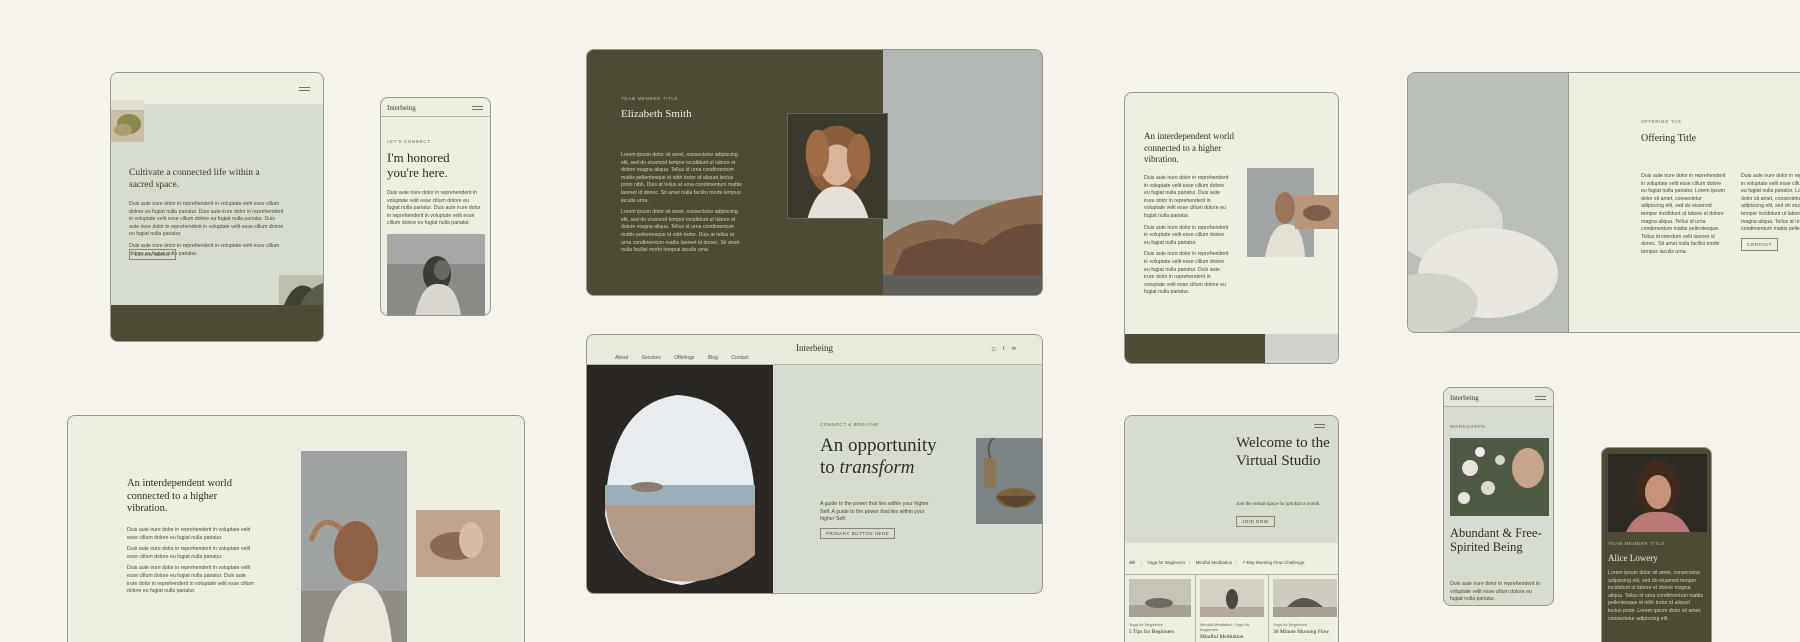  I want to click on coast-photo, so click(962, 172).